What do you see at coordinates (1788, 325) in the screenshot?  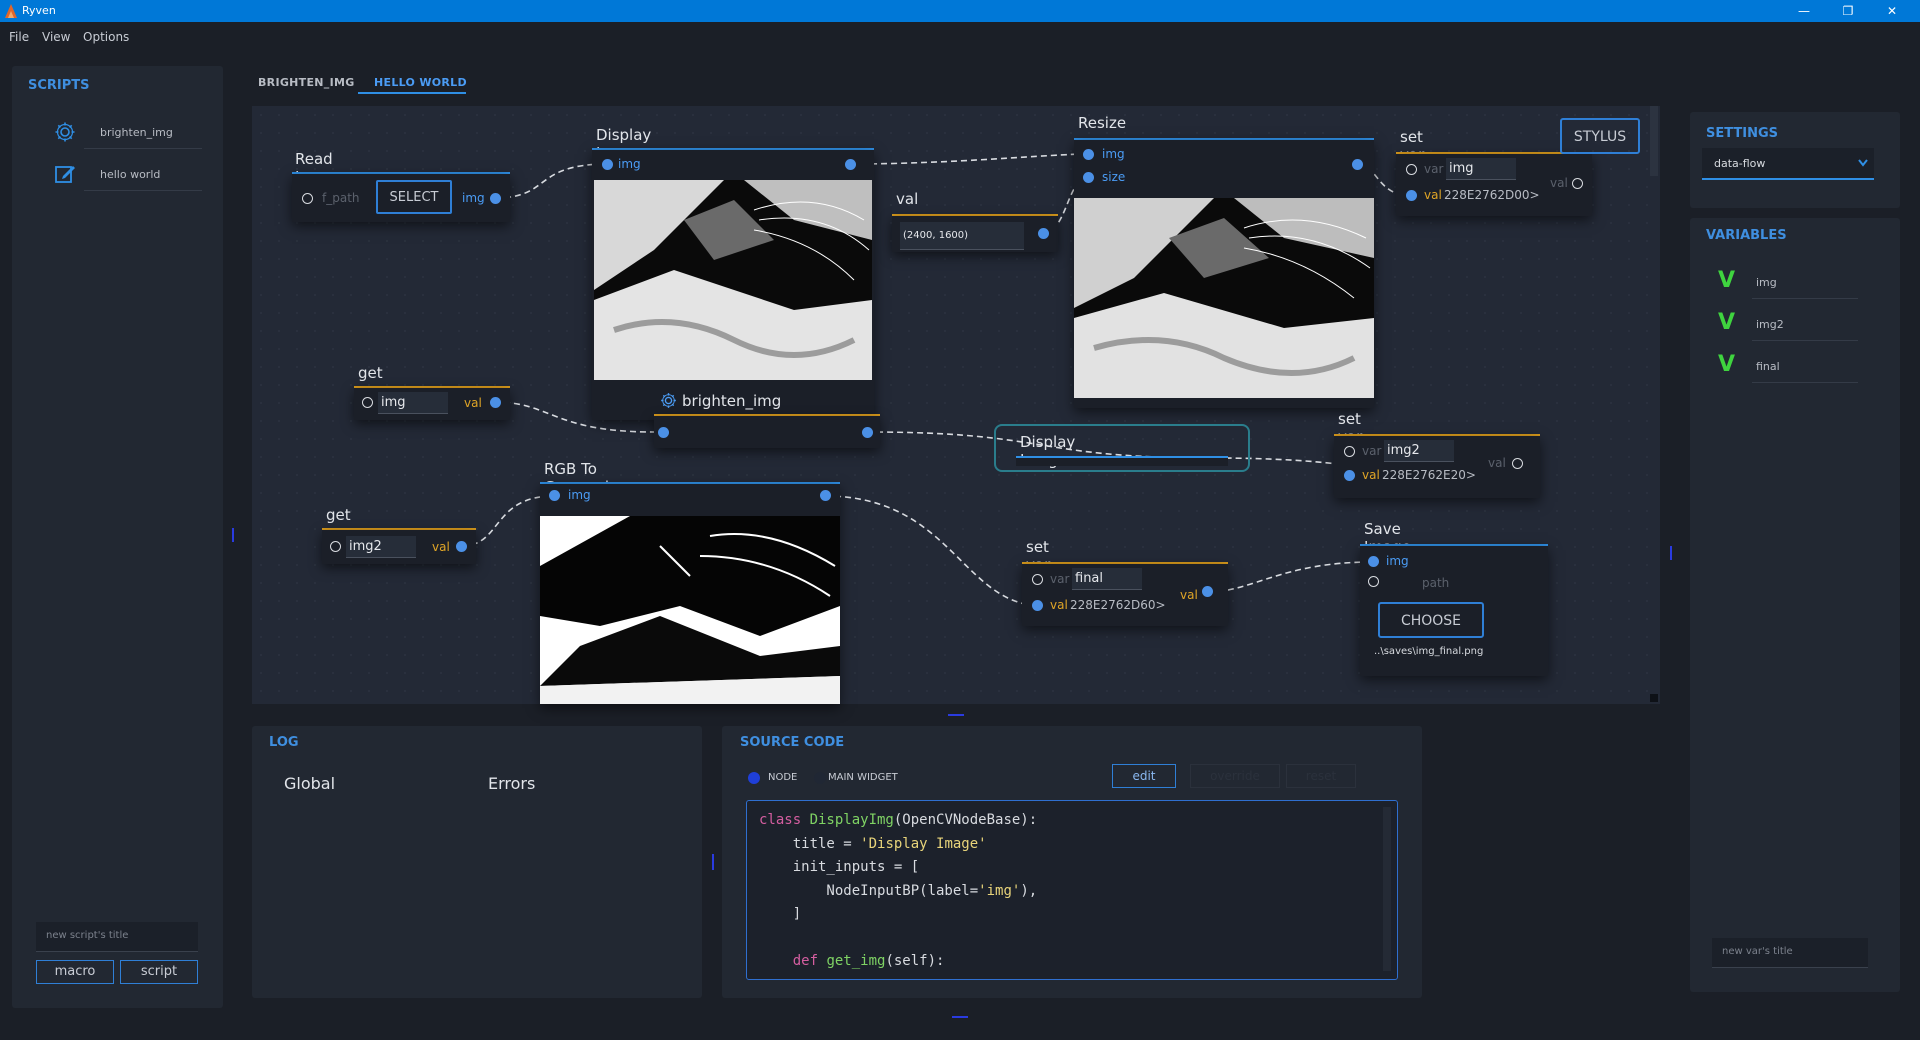 I see `variable-item-img2: V img2` at bounding box center [1788, 325].